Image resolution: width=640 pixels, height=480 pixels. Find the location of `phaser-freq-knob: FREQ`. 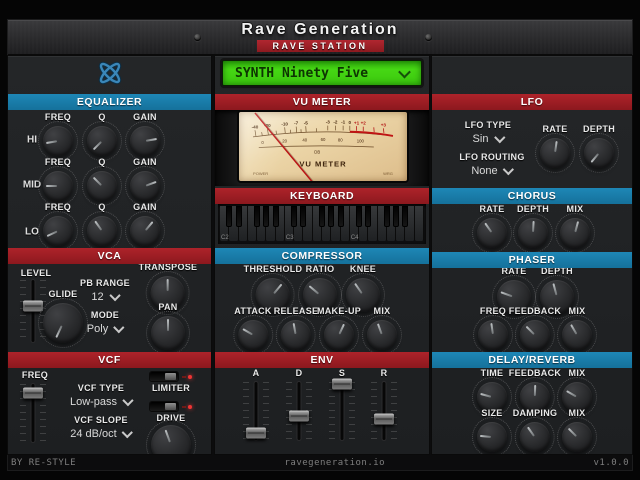

phaser-freq-knob: FREQ is located at coordinates (493, 330).